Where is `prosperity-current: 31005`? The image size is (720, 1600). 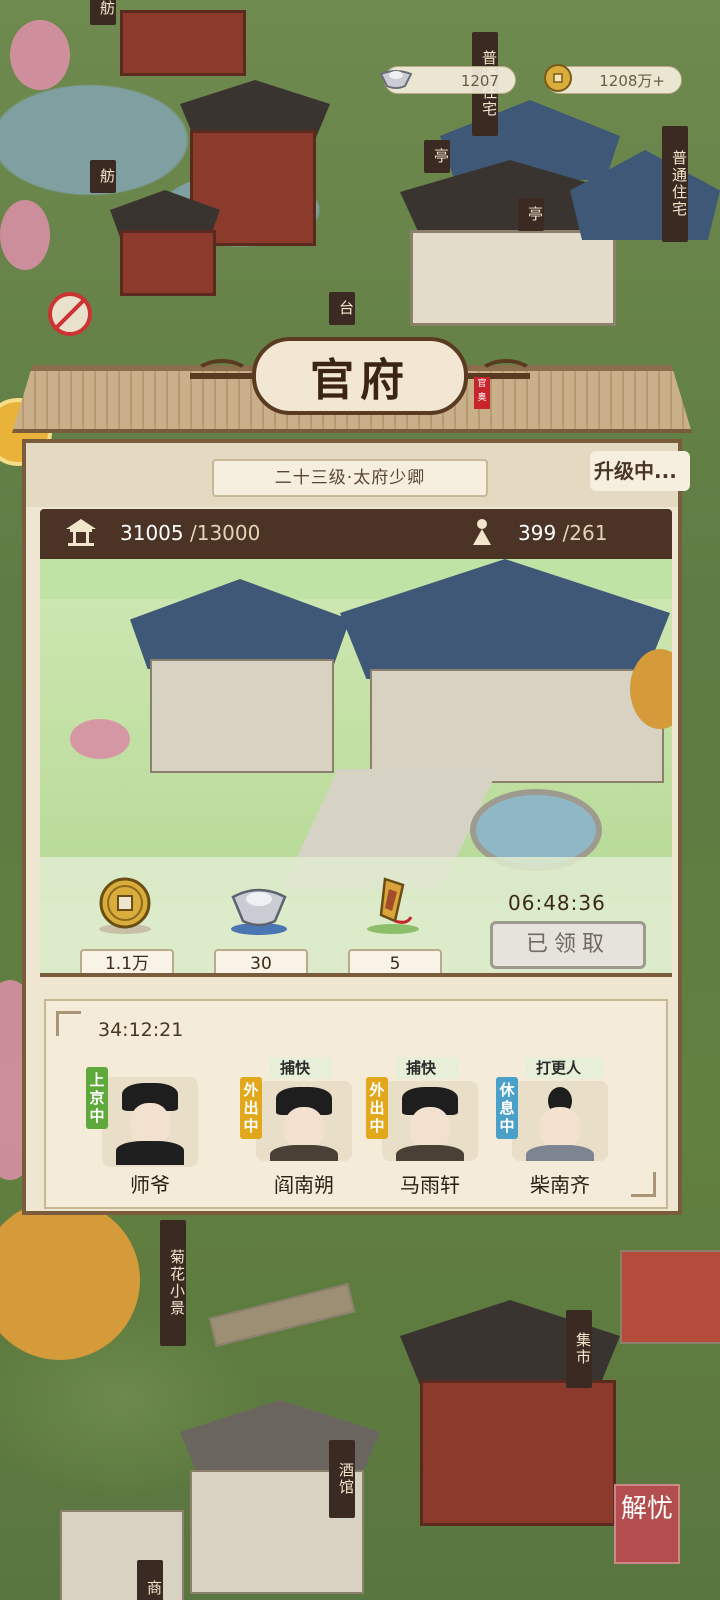
prosperity-current: 31005 is located at coordinates (152, 533).